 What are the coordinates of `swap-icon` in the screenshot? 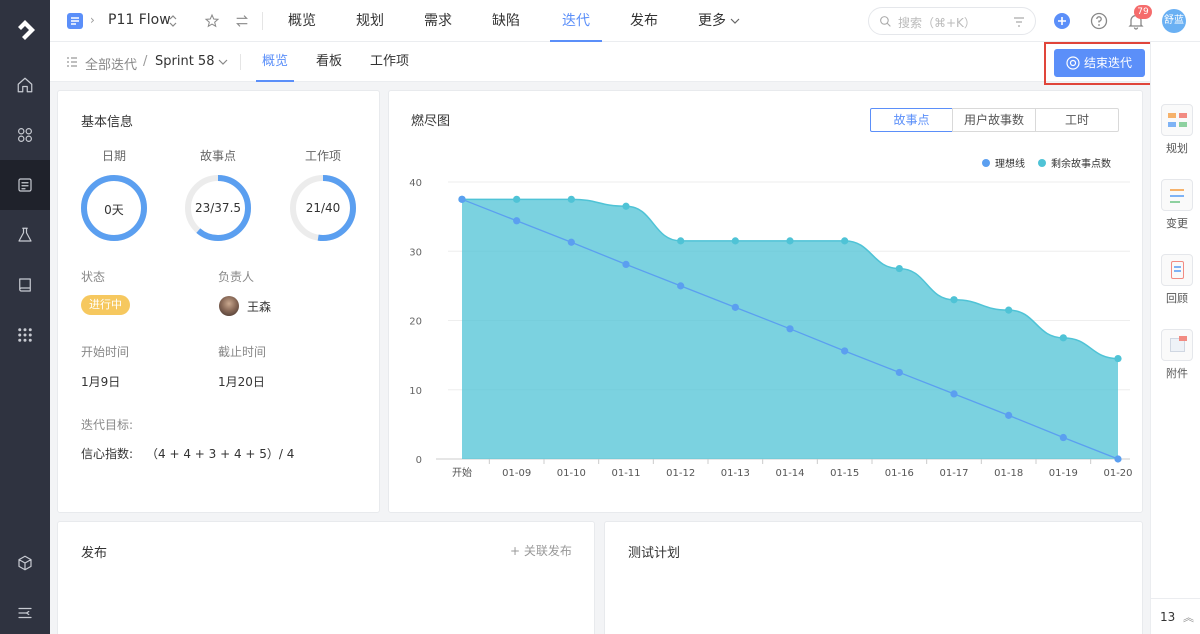 It's located at (242, 21).